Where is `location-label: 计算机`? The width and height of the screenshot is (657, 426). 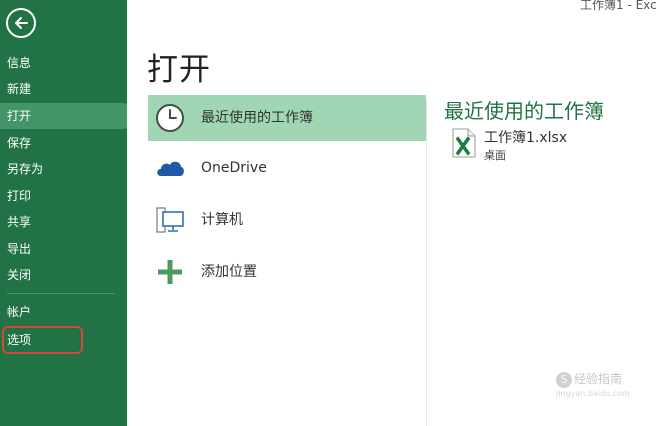
location-label: 计算机 is located at coordinates (222, 220).